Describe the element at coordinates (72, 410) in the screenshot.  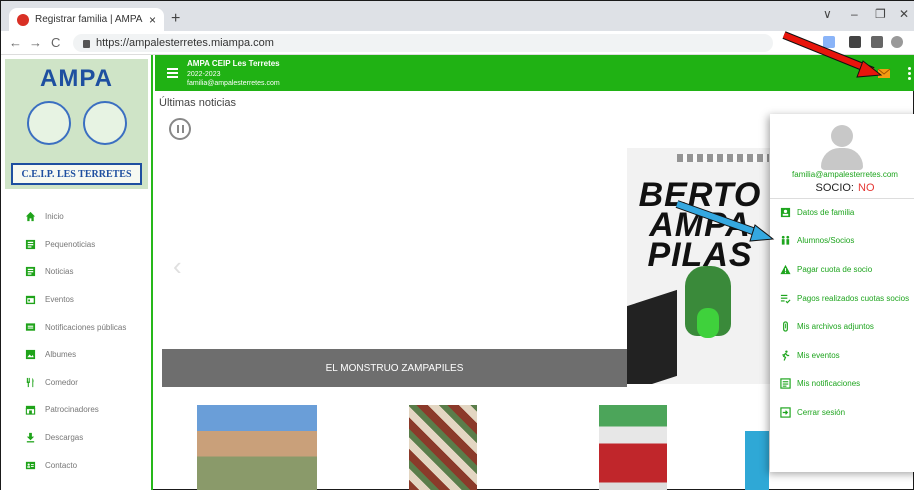
I see `sidebar-item-label: Patrocinadores` at that location.